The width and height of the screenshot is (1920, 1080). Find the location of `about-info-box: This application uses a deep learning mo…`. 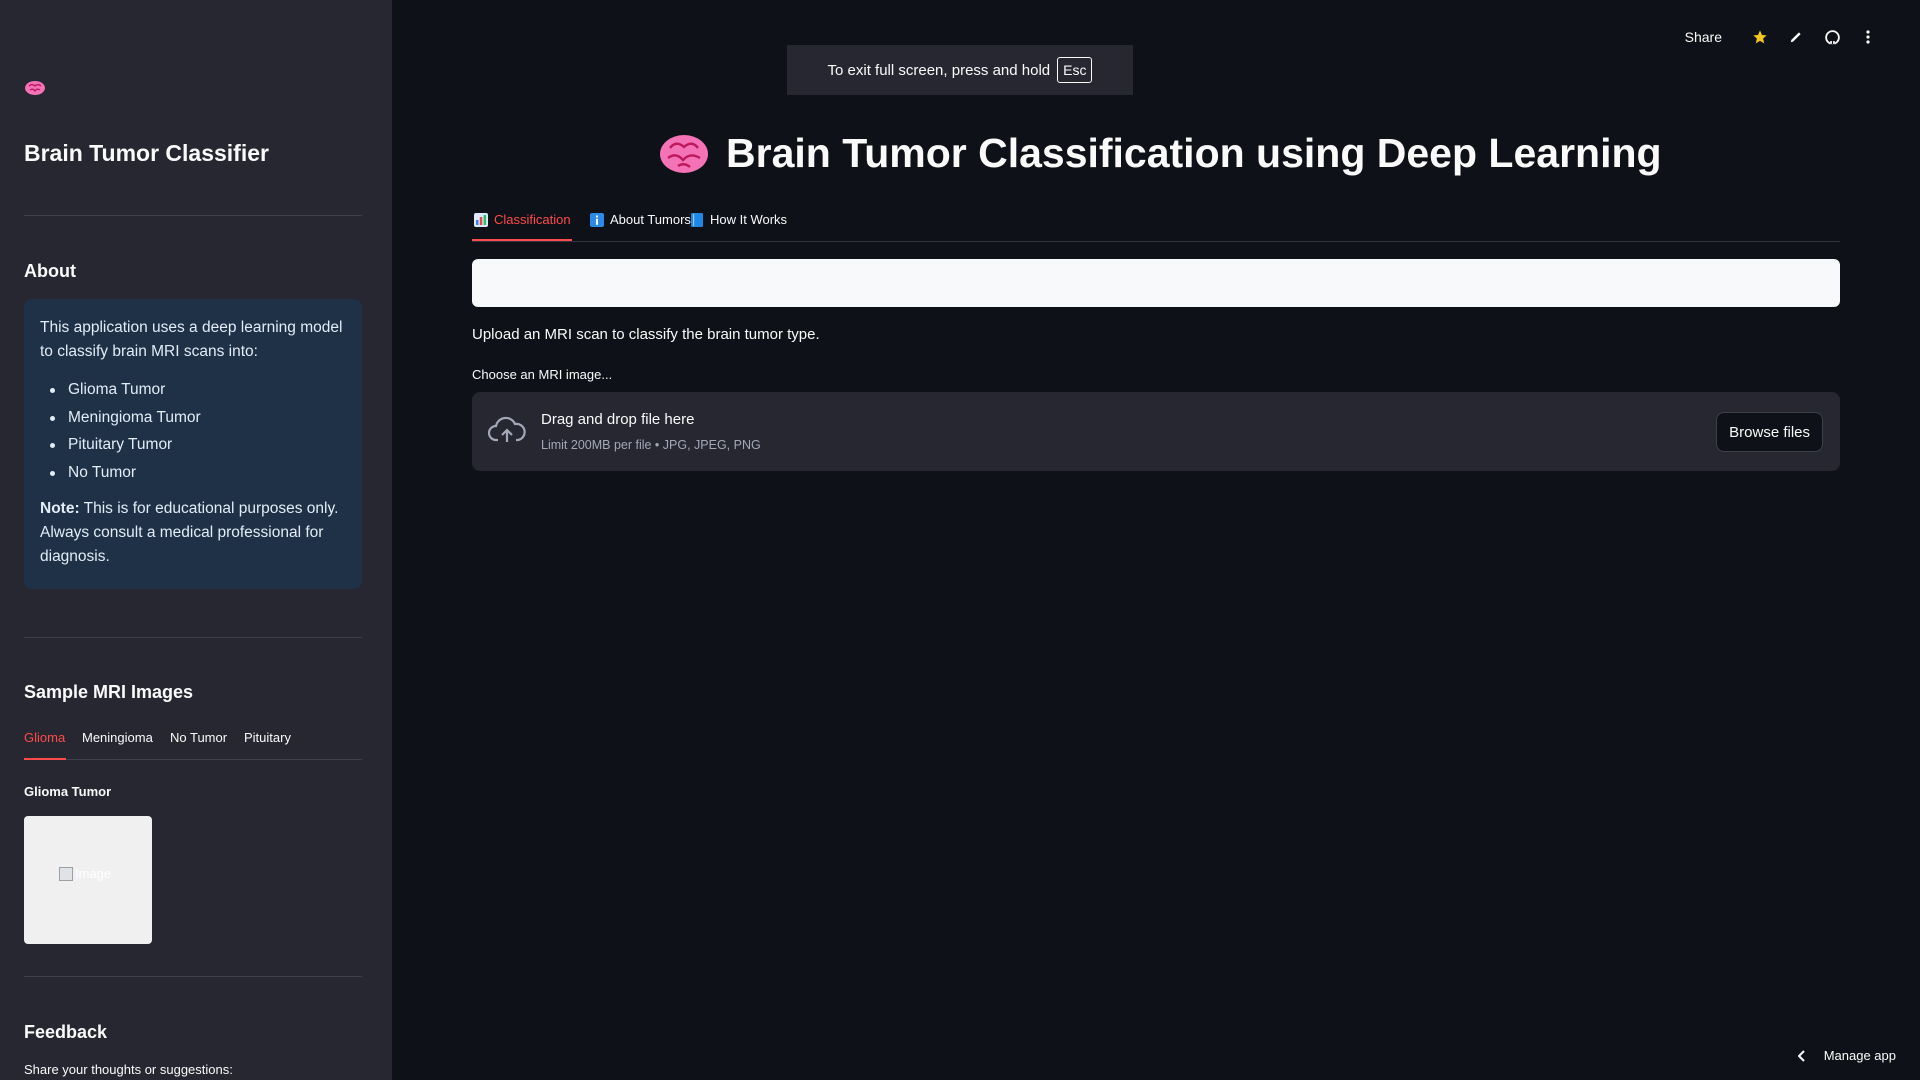

about-info-box: This application uses a deep learning mo… is located at coordinates (193, 444).